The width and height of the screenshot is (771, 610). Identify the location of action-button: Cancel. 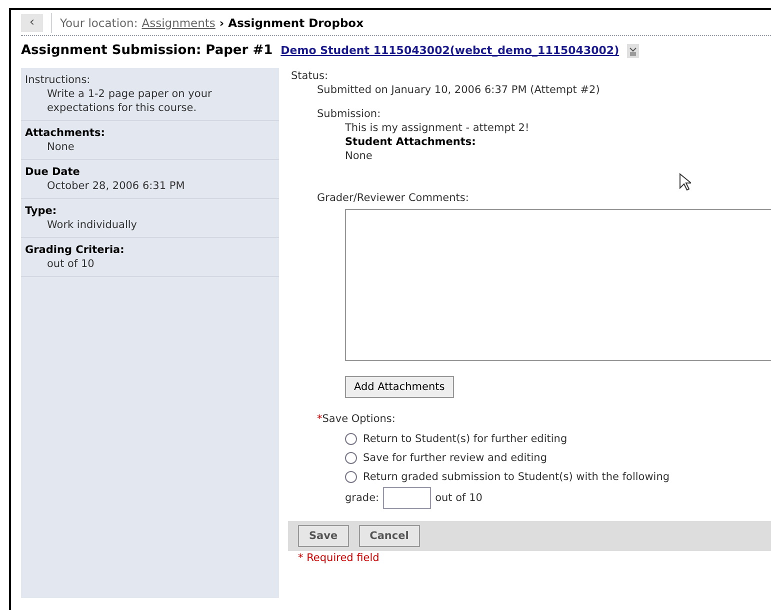
(389, 536).